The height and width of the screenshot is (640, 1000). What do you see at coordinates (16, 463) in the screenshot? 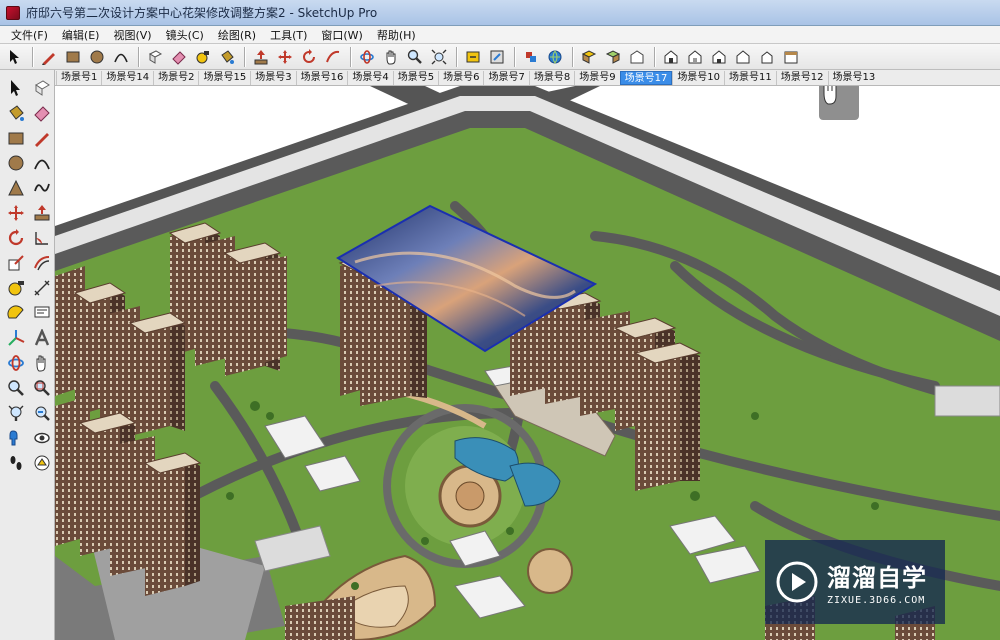
I see `walk-icon` at bounding box center [16, 463].